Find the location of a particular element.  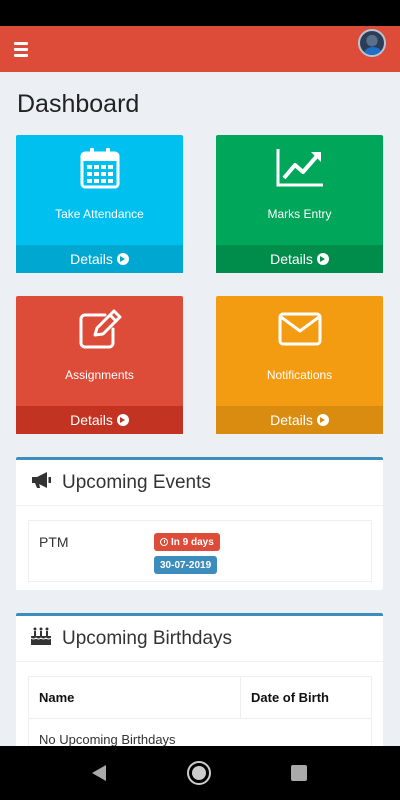

panel-header: Upcoming Birthdays is located at coordinates (199, 639).